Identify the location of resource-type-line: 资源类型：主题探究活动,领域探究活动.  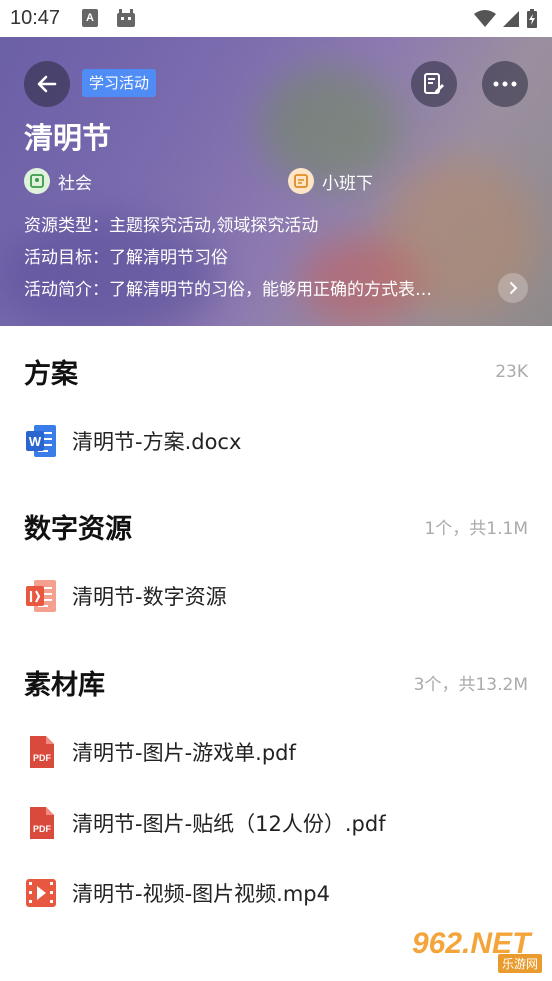
(171, 226).